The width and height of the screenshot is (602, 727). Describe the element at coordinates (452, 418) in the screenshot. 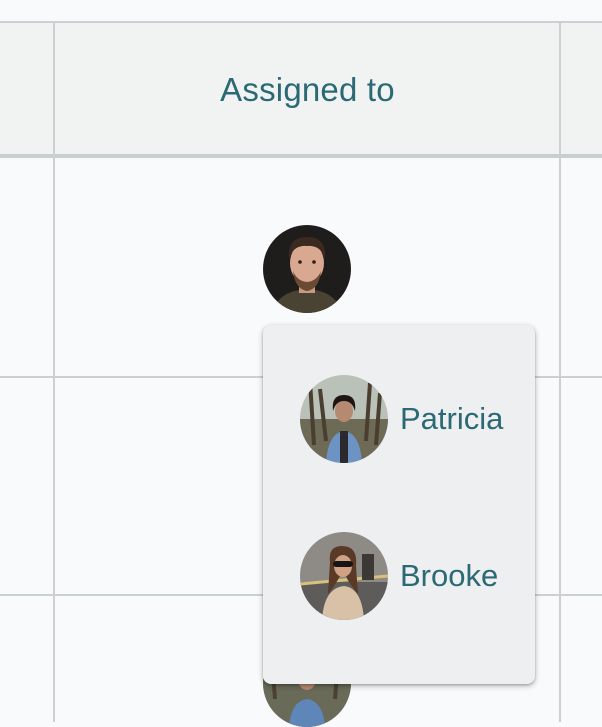

I see `option-label: Patricia` at that location.